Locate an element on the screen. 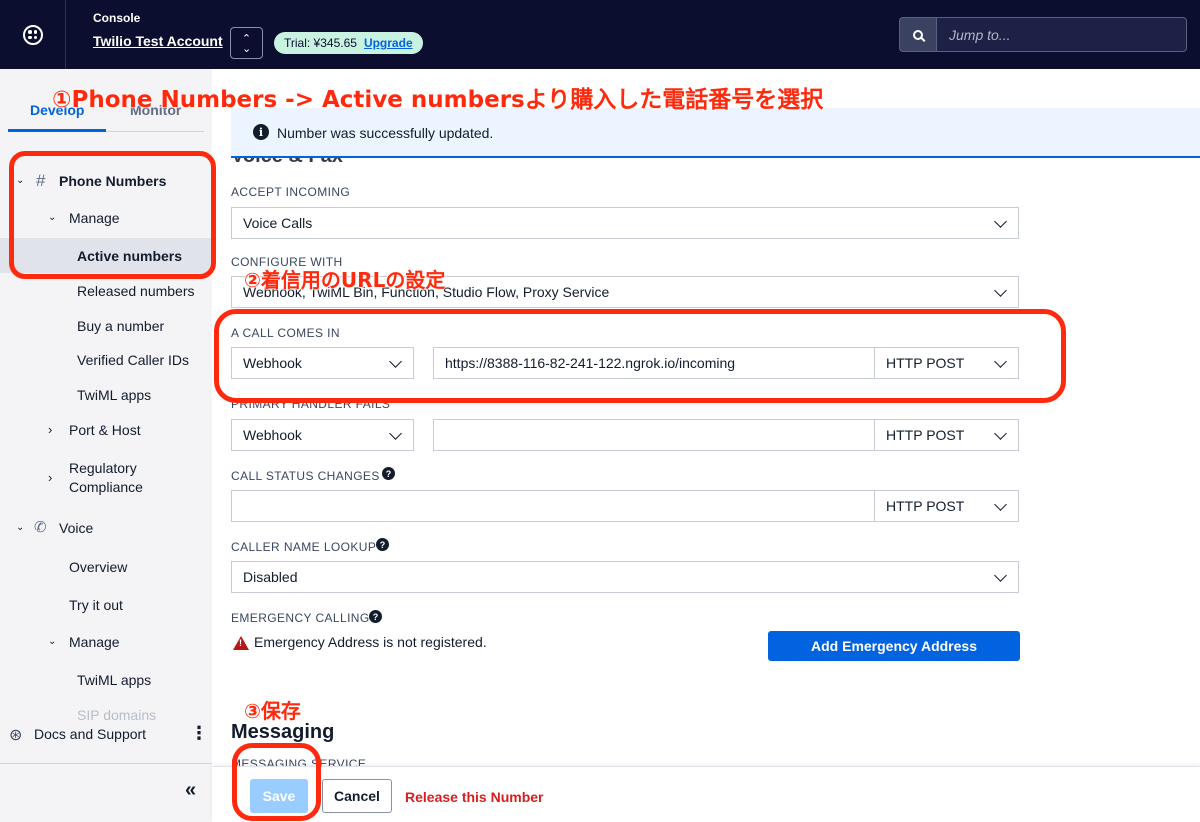 The image size is (1200, 822). search-icon is located at coordinates (918, 34).